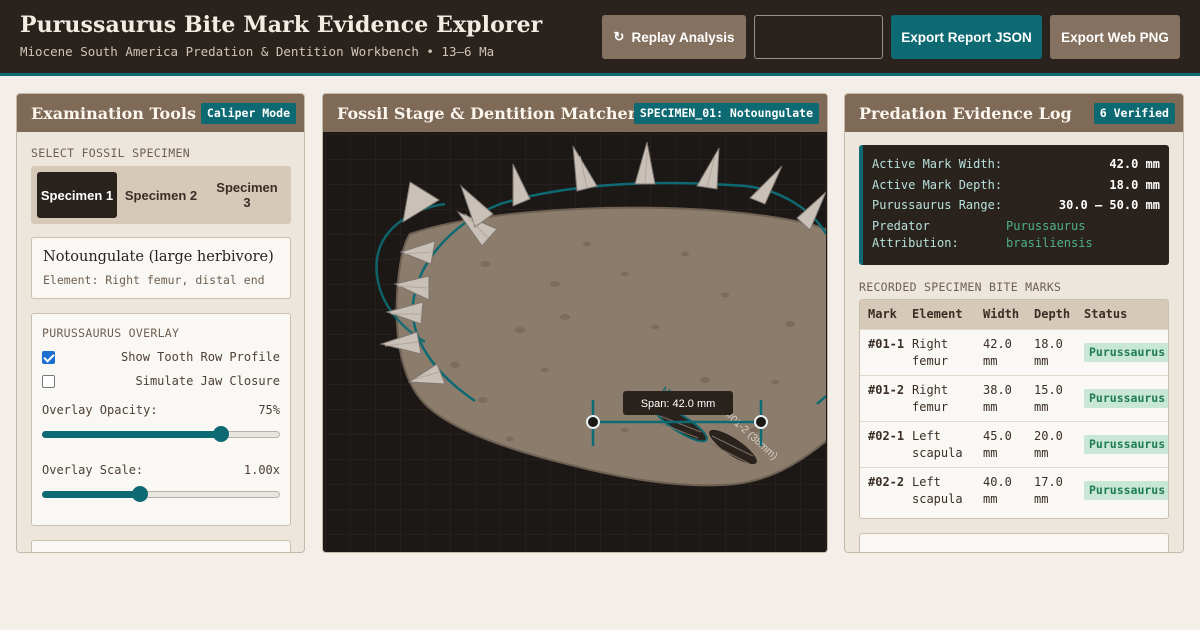 This screenshot has width=1200, height=630. I want to click on jaw-closure-label: Simulate Jaw Closure, so click(208, 381).